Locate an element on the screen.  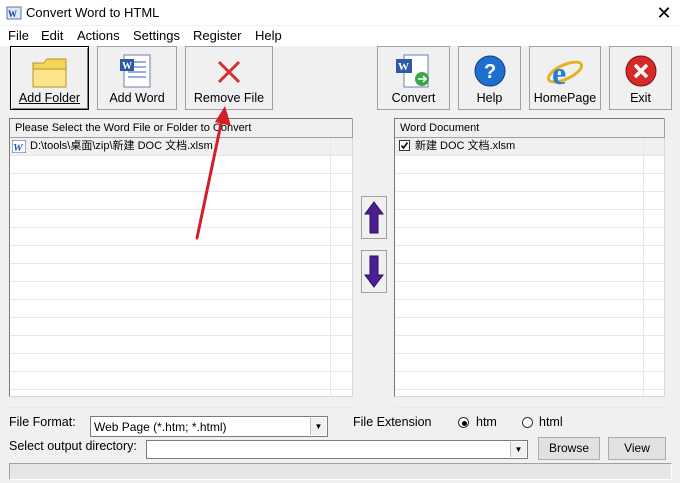
status-bar is located at coordinates (340, 471).